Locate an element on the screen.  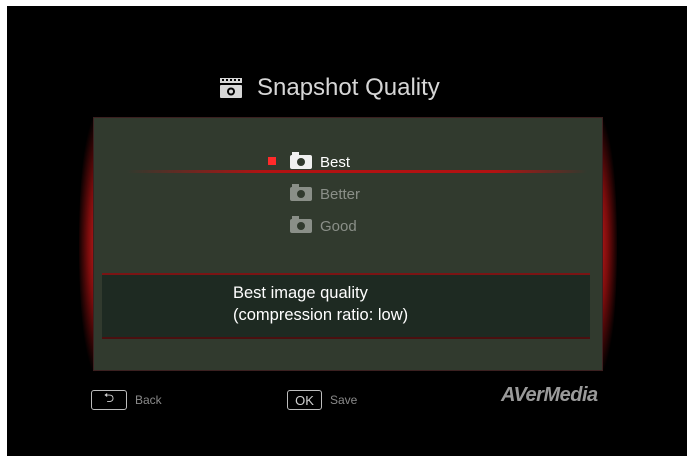
menu-item-label: Best is located at coordinates (335, 162).